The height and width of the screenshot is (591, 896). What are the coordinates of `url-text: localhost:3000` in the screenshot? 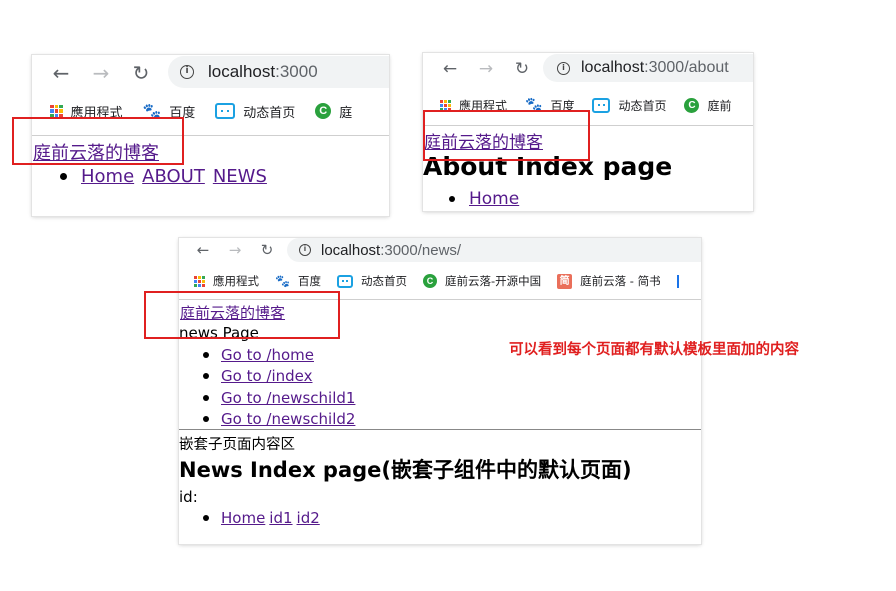 It's located at (263, 72).